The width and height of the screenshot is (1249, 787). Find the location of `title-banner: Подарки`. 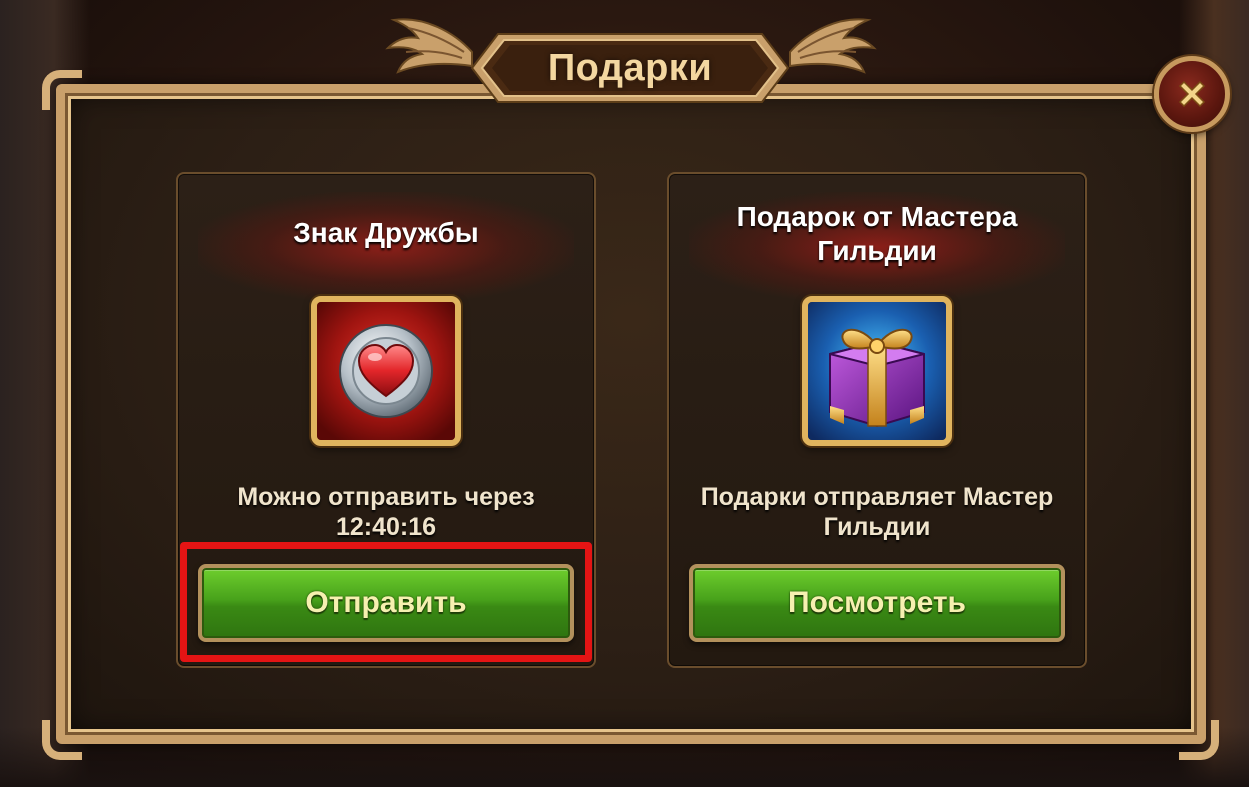

title-banner: Подарки is located at coordinates (630, 68).